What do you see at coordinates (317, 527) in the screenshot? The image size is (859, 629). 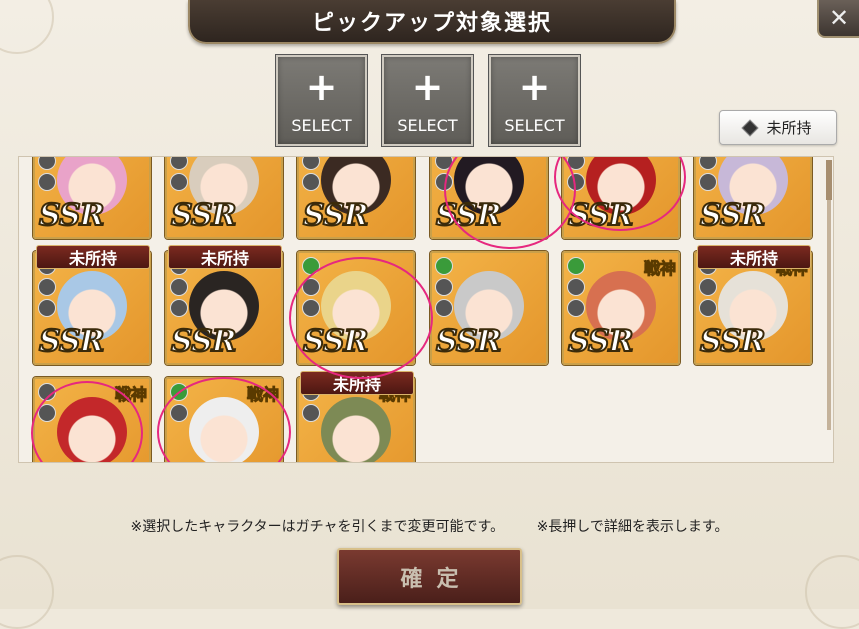 I see `note-text: ※選択したキャラクターはガチャを引くまで変更可能です。` at bounding box center [317, 527].